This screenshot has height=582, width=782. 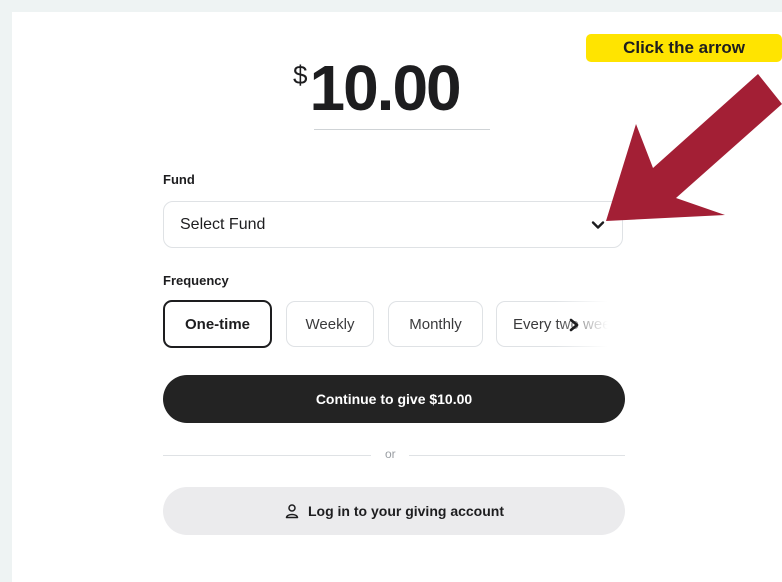 I want to click on callout-label: Click the arrow, so click(x=684, y=48).